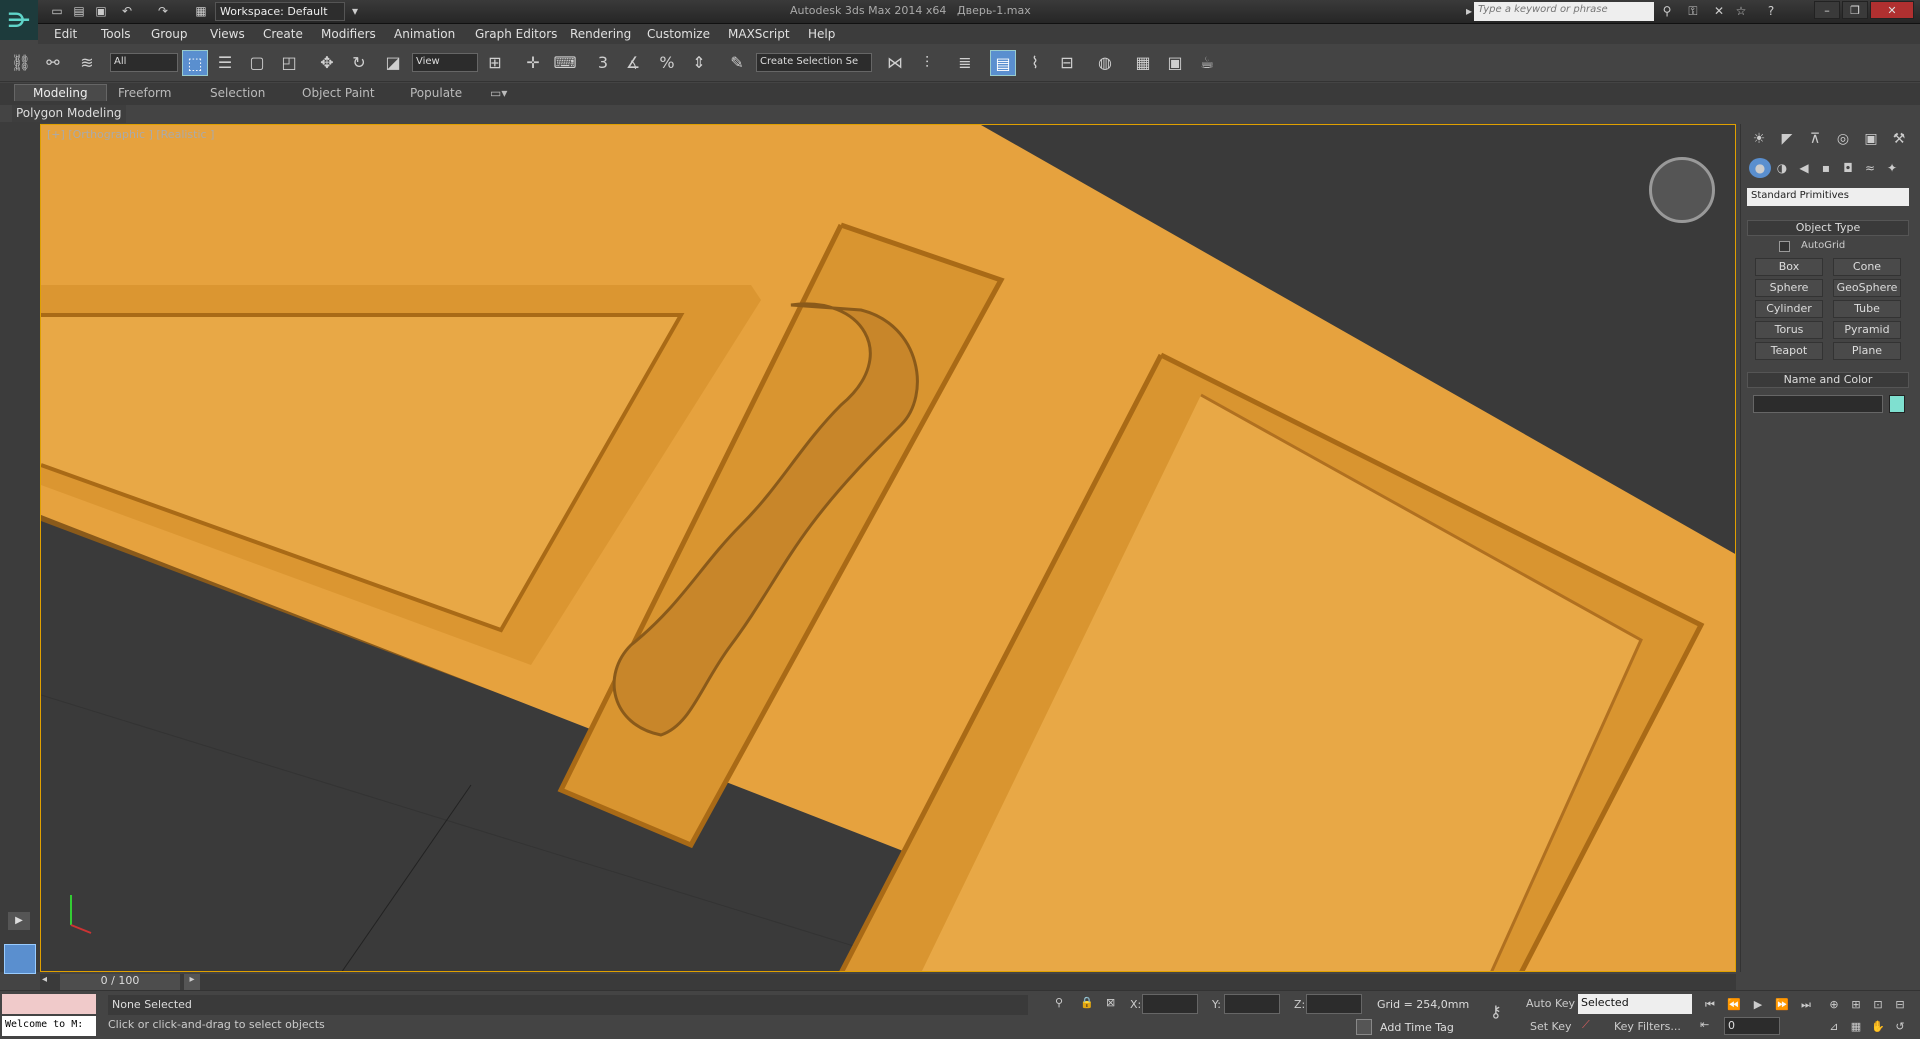  What do you see at coordinates (1784, 246) in the screenshot?
I see `autogrid-checkbox` at bounding box center [1784, 246].